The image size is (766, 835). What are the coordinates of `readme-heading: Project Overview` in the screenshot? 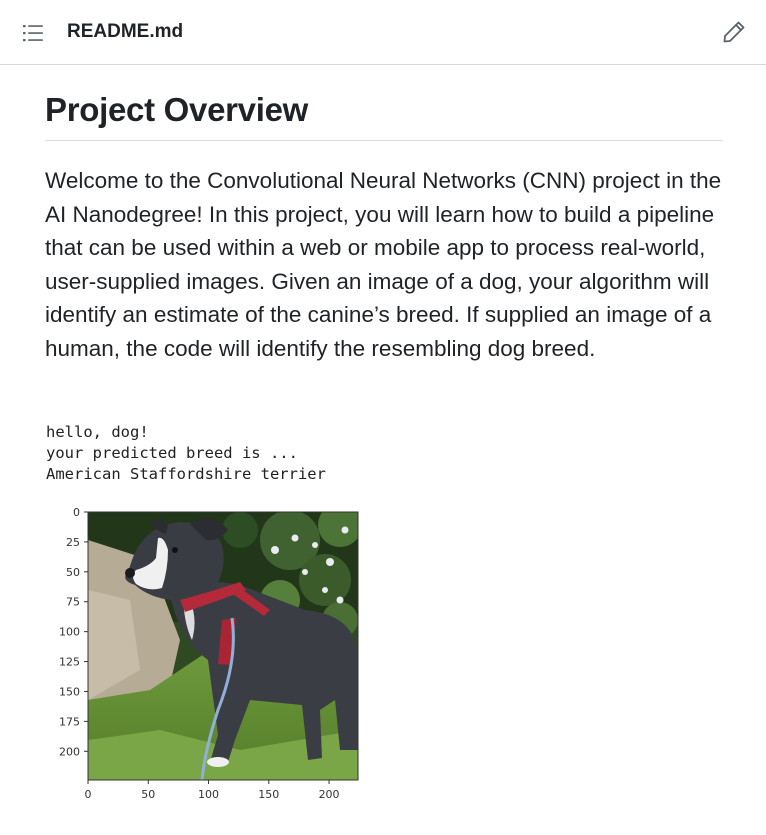 It's located at (177, 109).